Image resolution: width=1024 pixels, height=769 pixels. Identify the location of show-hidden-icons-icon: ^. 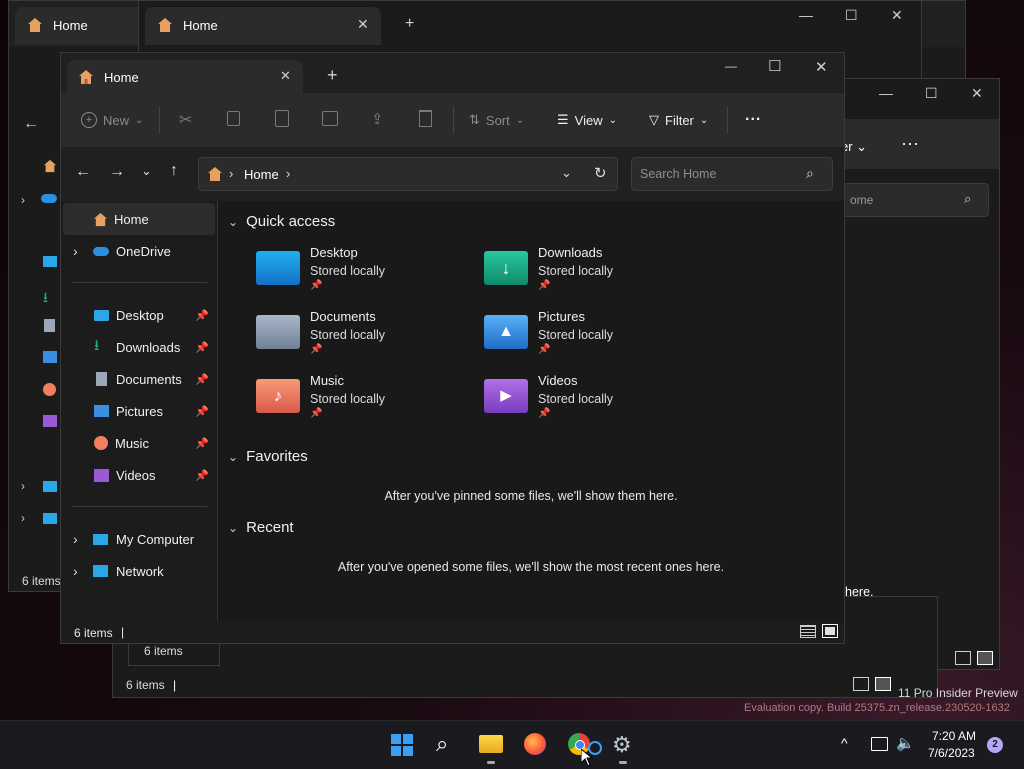
(844, 743).